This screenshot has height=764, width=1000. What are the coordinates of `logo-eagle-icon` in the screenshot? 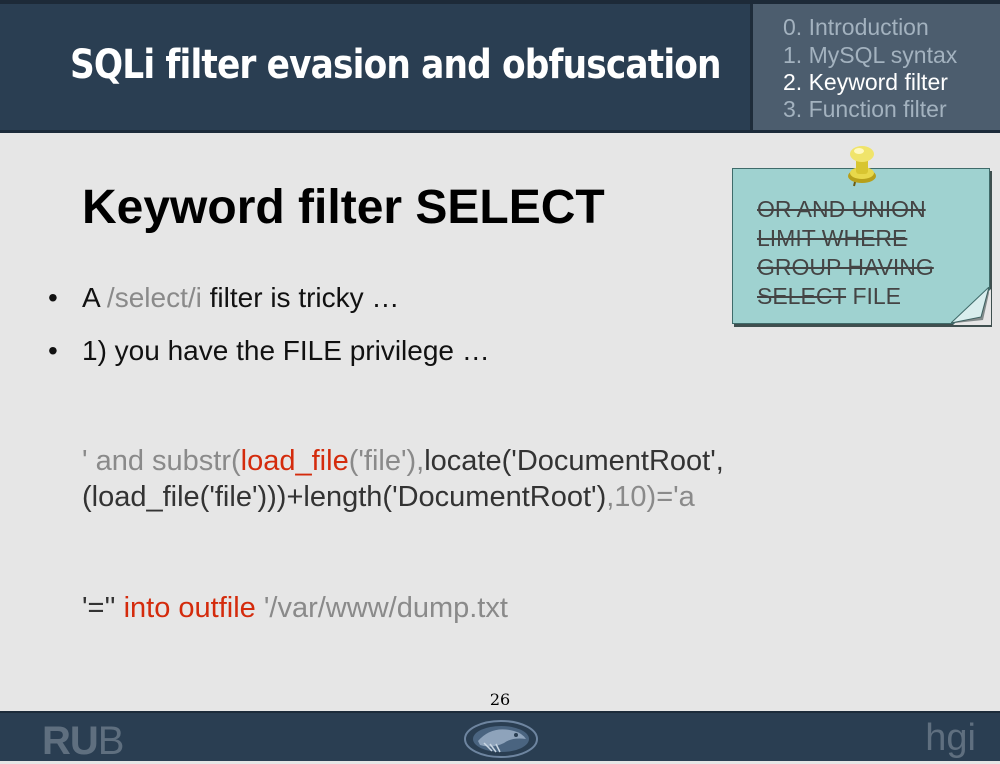 It's located at (501, 739).